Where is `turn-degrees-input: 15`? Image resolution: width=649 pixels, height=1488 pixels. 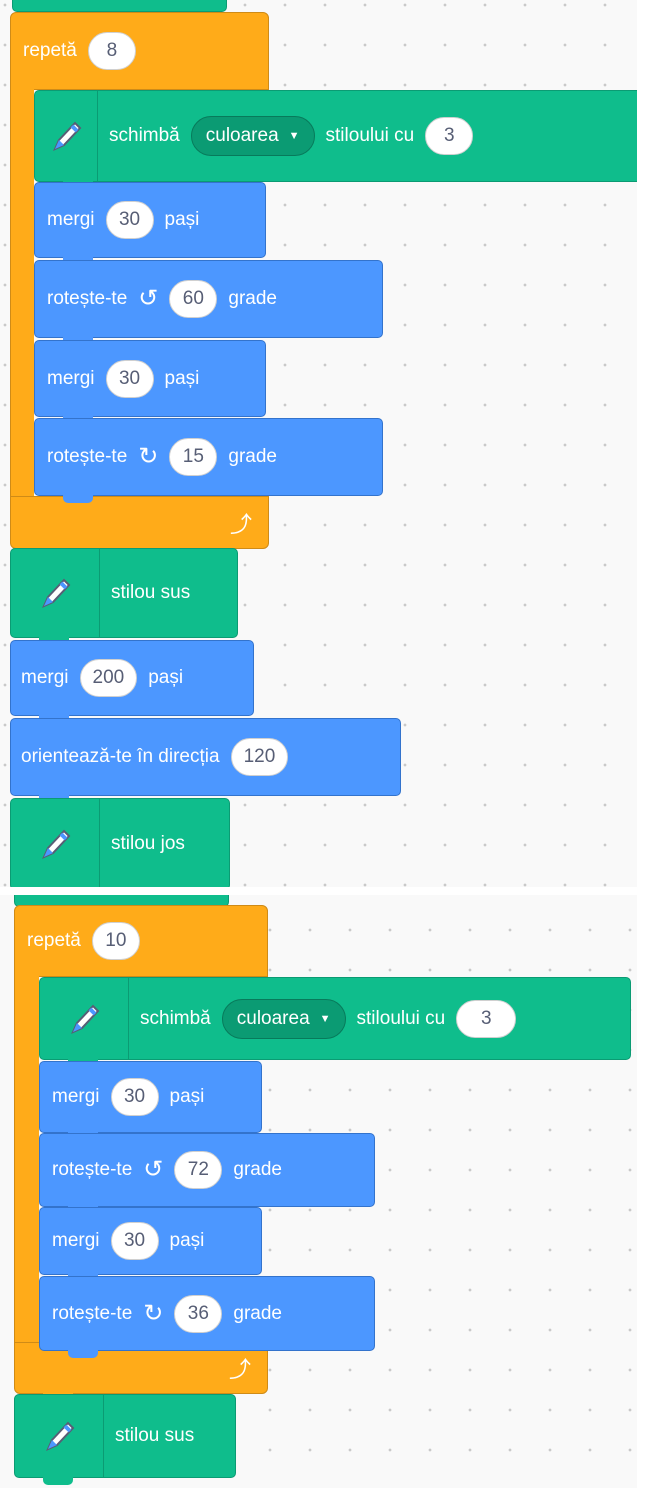 turn-degrees-input: 15 is located at coordinates (193, 457).